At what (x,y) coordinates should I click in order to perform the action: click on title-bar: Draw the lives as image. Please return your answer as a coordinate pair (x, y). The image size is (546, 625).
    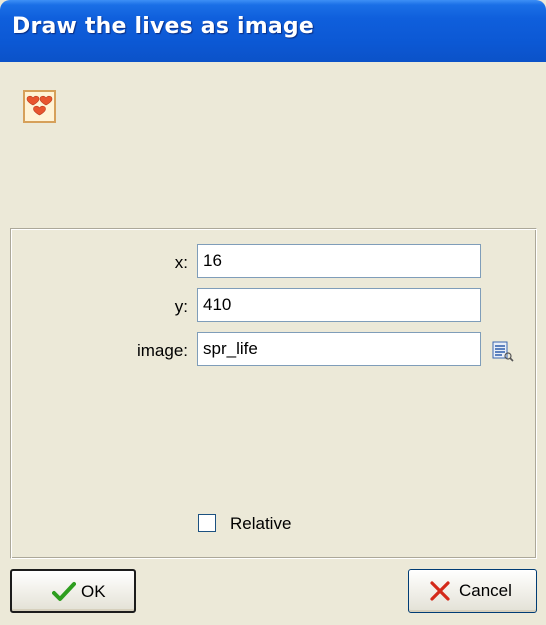
    Looking at the image, I should click on (273, 31).